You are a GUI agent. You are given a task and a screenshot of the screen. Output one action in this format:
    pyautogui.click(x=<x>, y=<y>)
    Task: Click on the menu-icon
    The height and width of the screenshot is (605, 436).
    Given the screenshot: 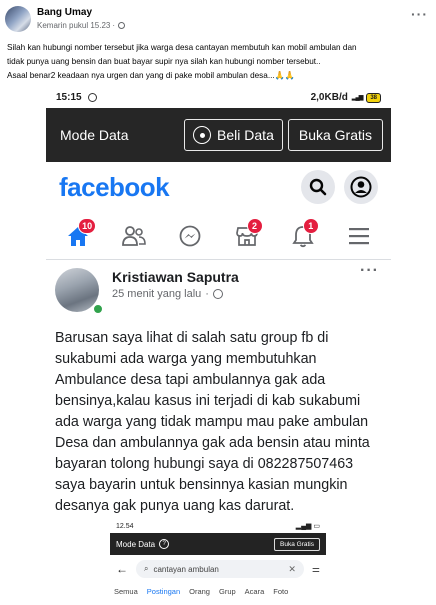 What is the action you would take?
    pyautogui.click(x=358, y=235)
    